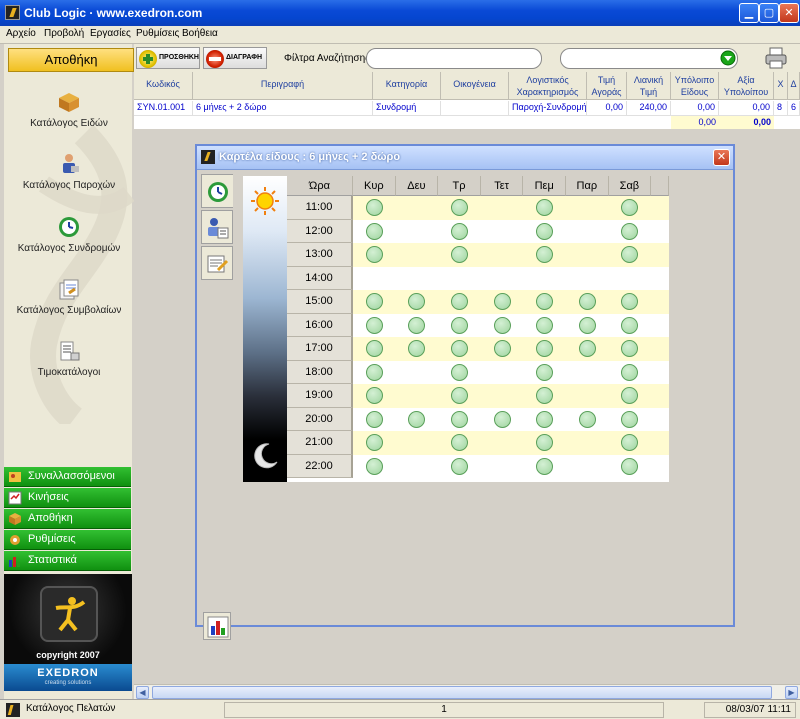 This screenshot has width=800, height=719. I want to click on tab-details, so click(217, 227).